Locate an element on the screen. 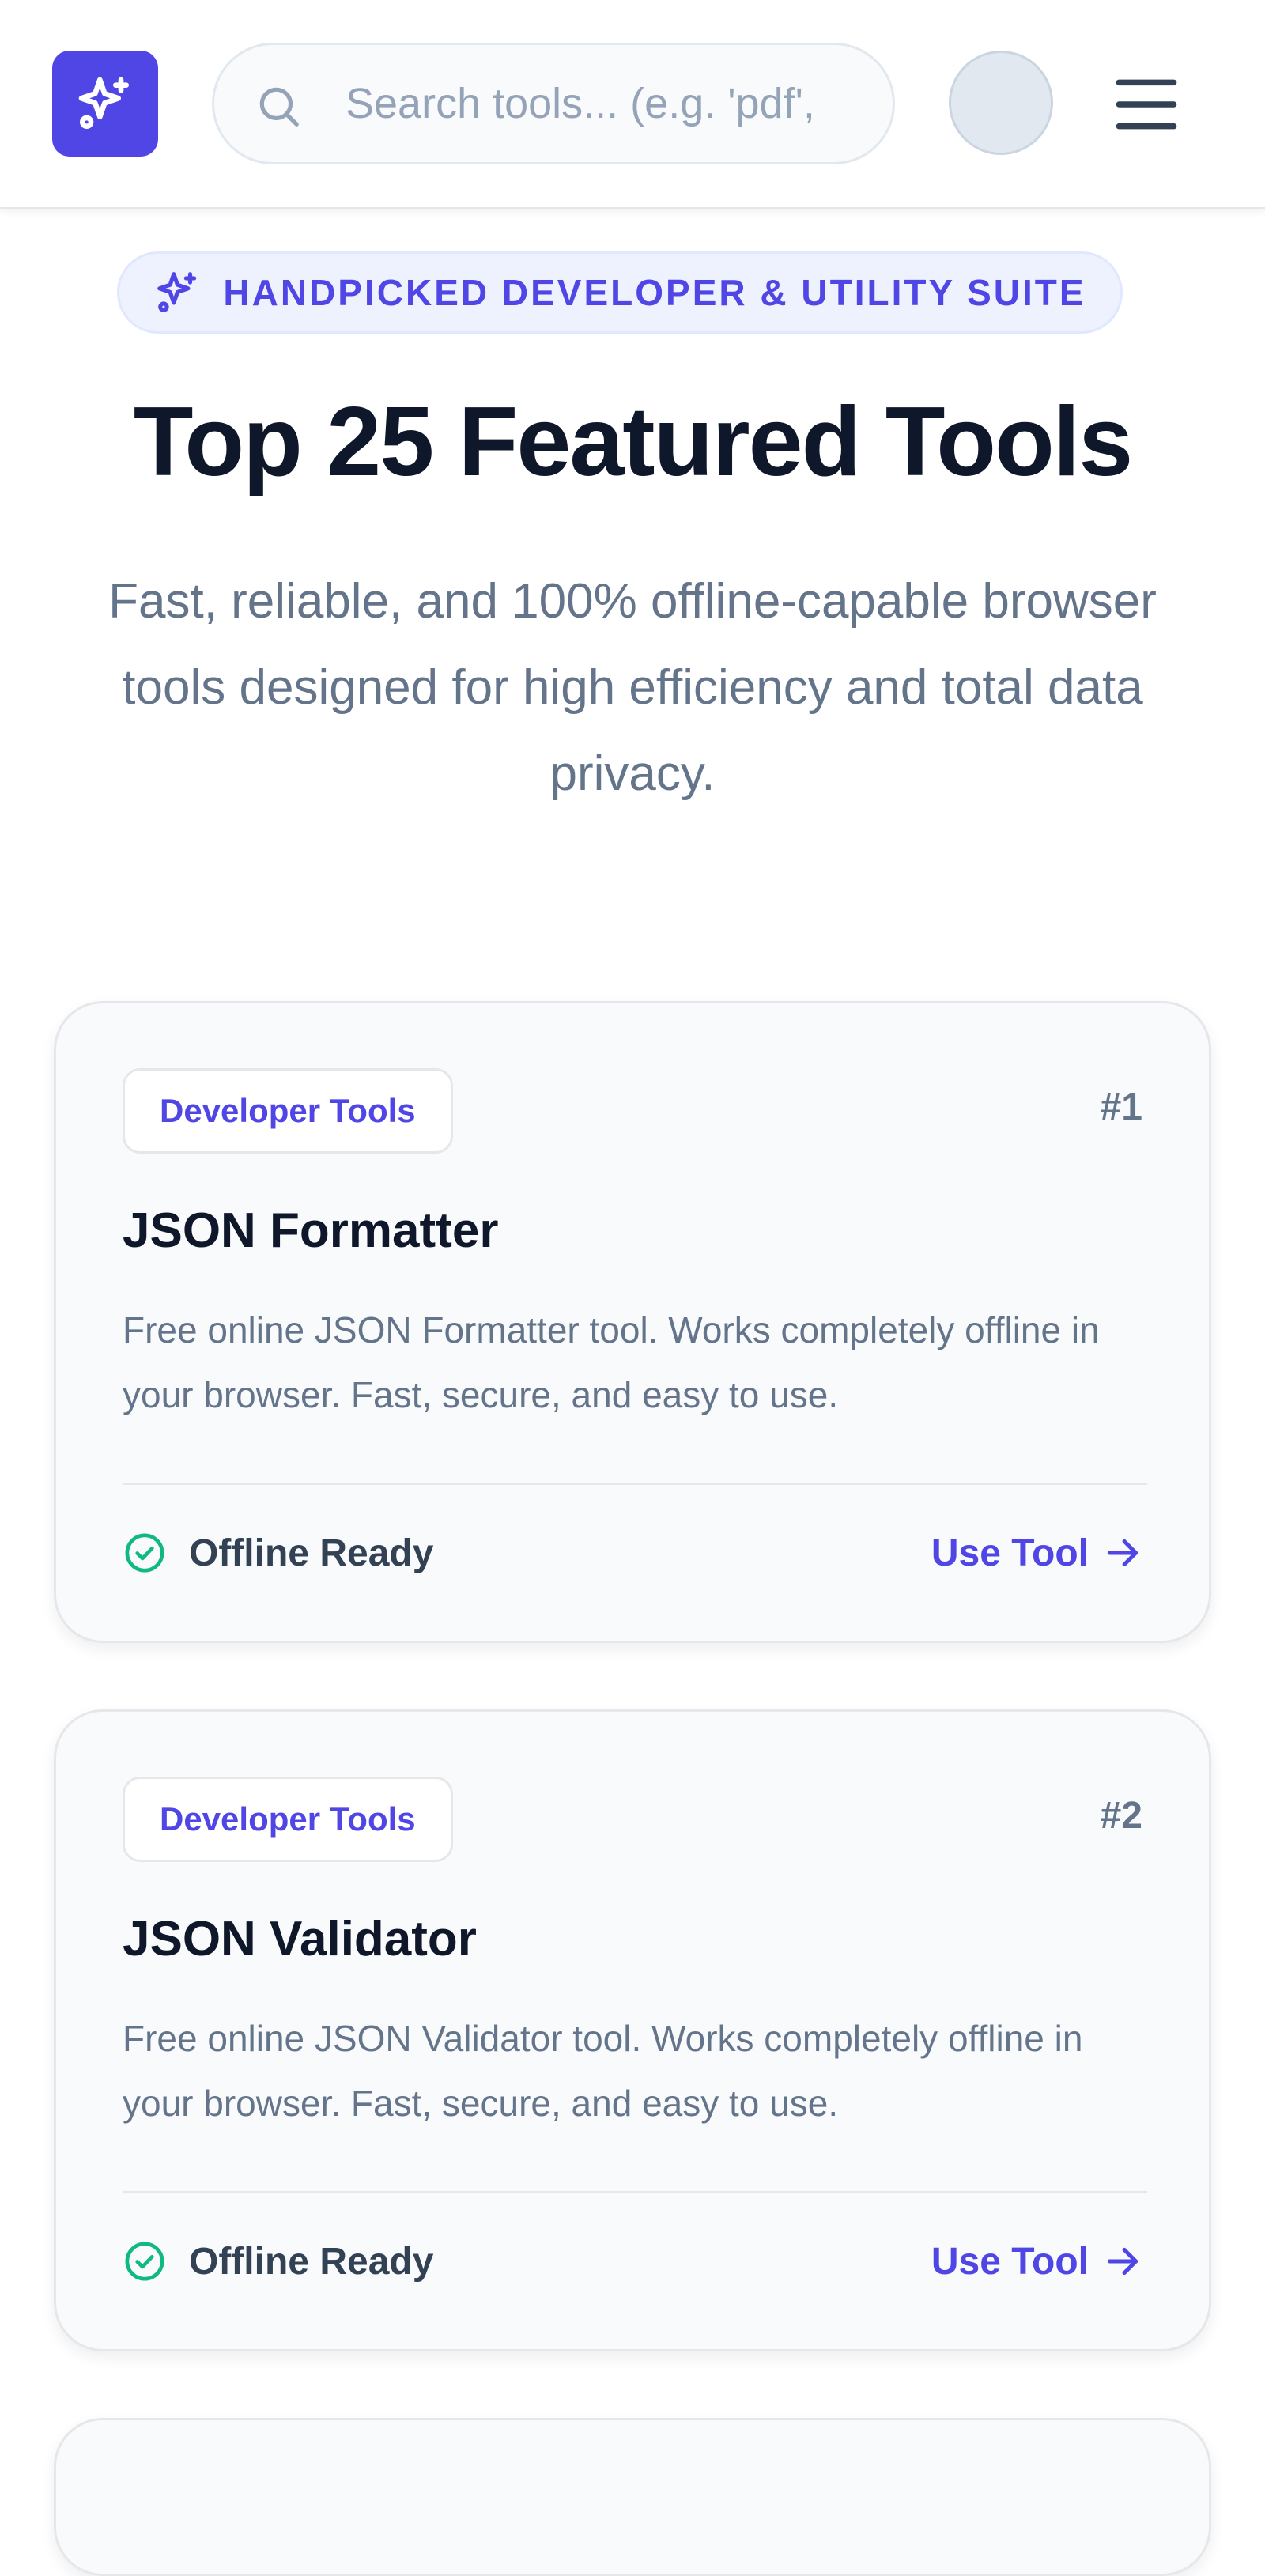 The width and height of the screenshot is (1265, 2576). tool-rank: #1 is located at coordinates (1121, 1107).